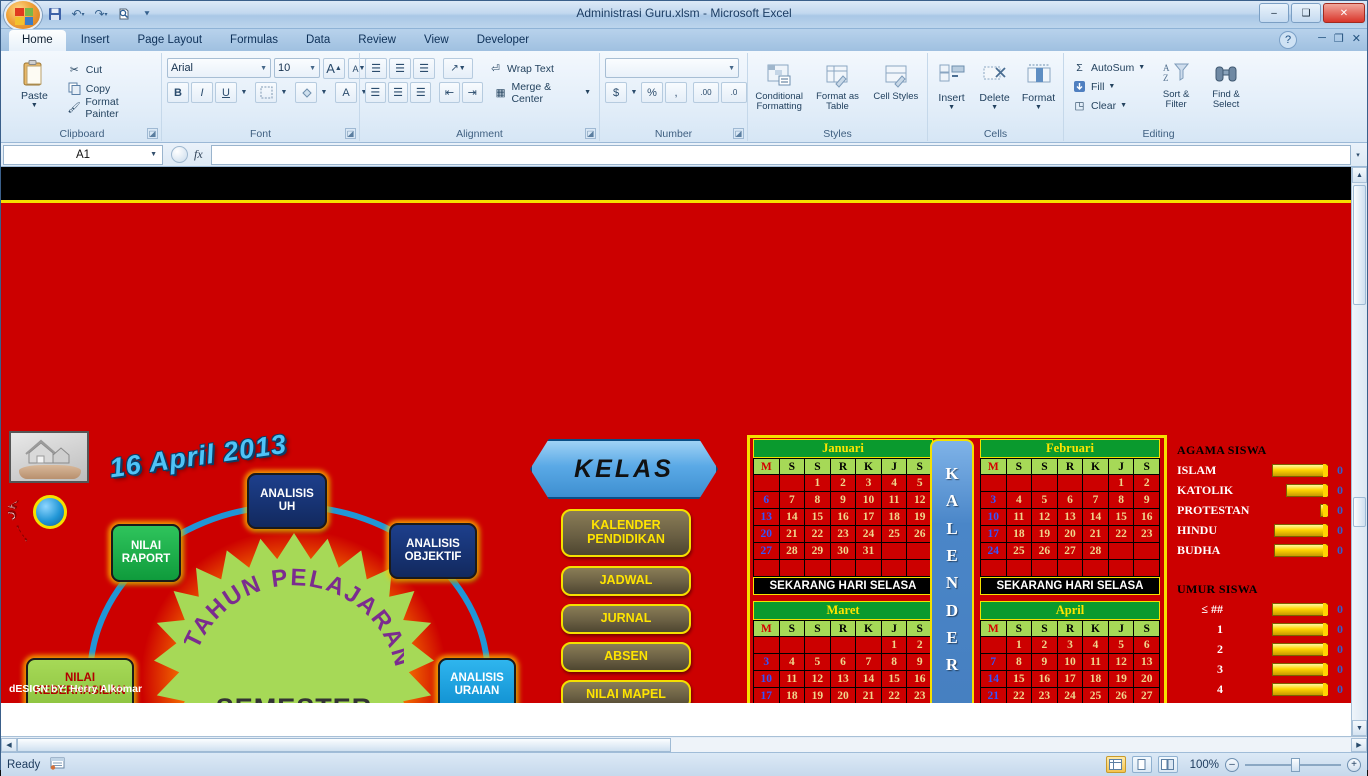 This screenshot has width=1368, height=776. What do you see at coordinates (346, 92) in the screenshot?
I see `font-color-button: A` at bounding box center [346, 92].